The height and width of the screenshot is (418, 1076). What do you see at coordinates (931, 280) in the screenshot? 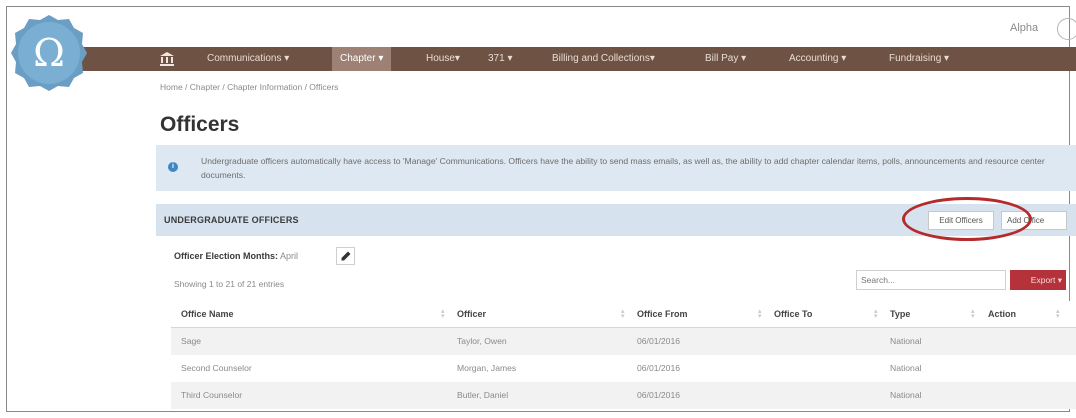
I see `search-input` at bounding box center [931, 280].